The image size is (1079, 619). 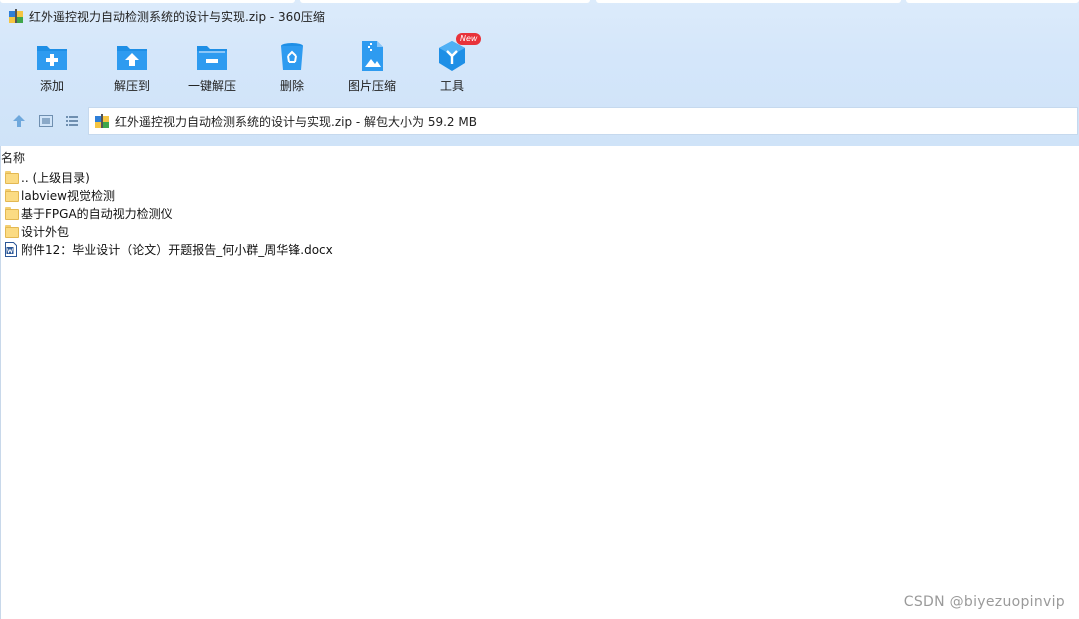 What do you see at coordinates (200, 195) in the screenshot?
I see `list-item: labview视觉检测` at bounding box center [200, 195].